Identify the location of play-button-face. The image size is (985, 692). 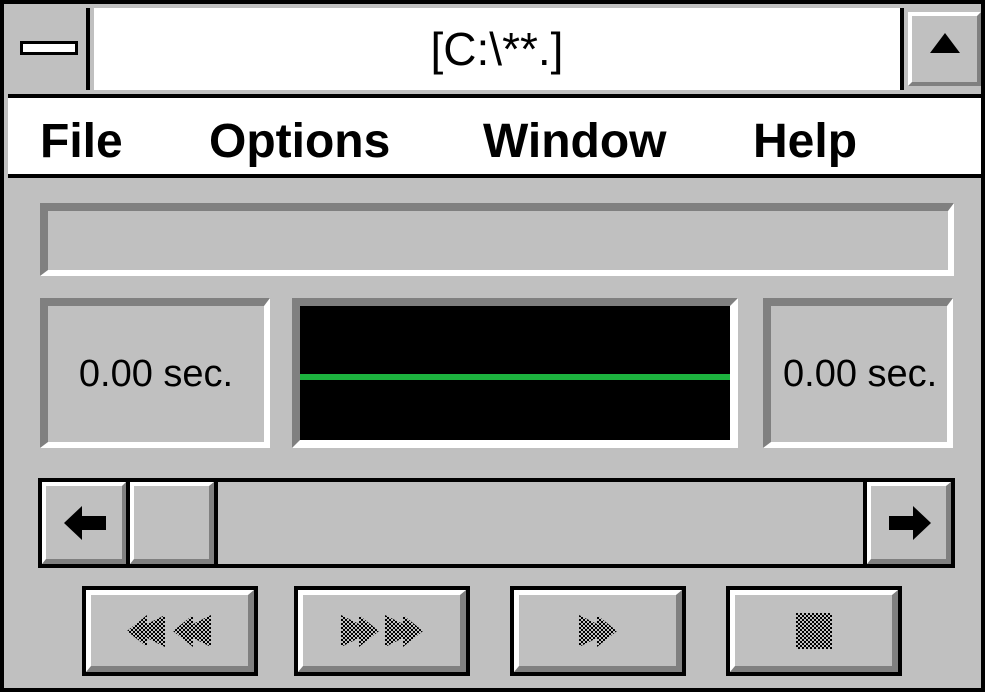
(598, 631).